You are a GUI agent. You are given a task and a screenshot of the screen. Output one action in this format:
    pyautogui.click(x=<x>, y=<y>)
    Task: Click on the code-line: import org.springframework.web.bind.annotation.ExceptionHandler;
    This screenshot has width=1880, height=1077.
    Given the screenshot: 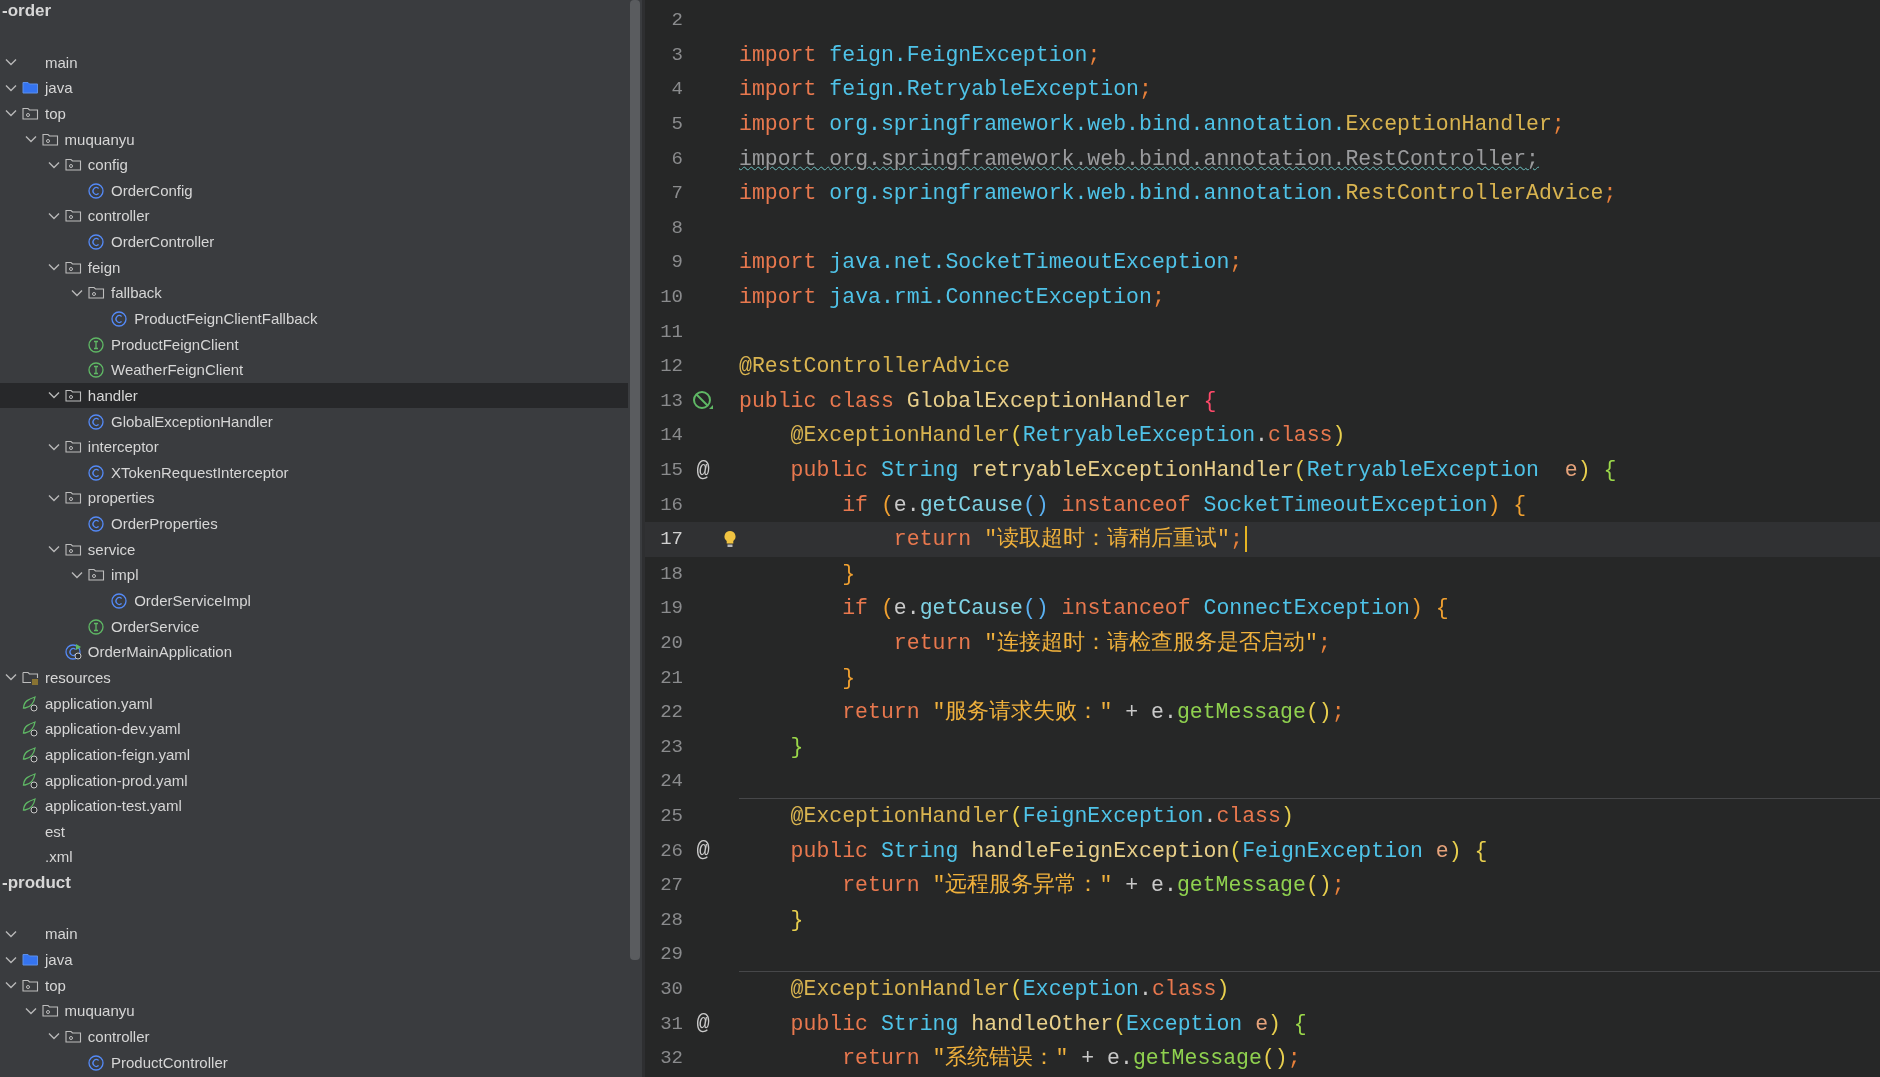 What is the action you would take?
    pyautogui.click(x=1152, y=125)
    